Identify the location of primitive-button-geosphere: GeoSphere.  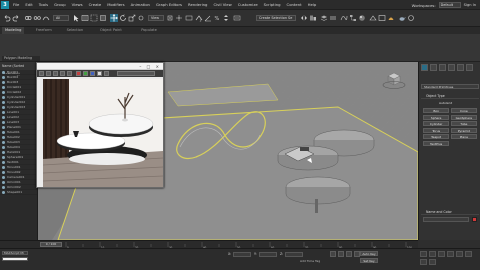
(463, 117).